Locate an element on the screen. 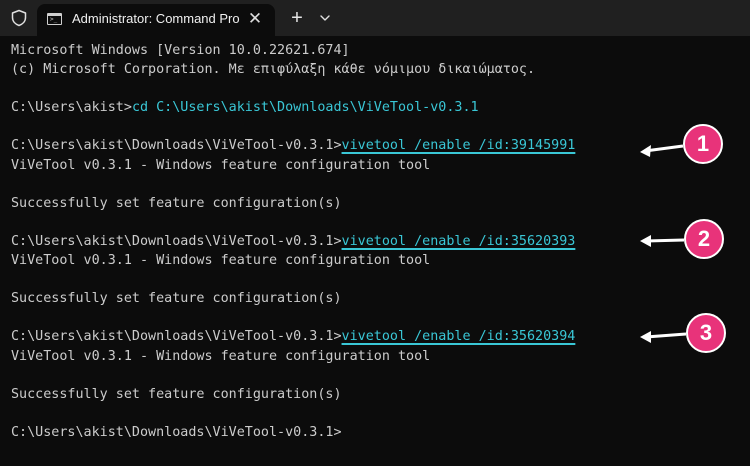  arrow-1-head is located at coordinates (645, 151).